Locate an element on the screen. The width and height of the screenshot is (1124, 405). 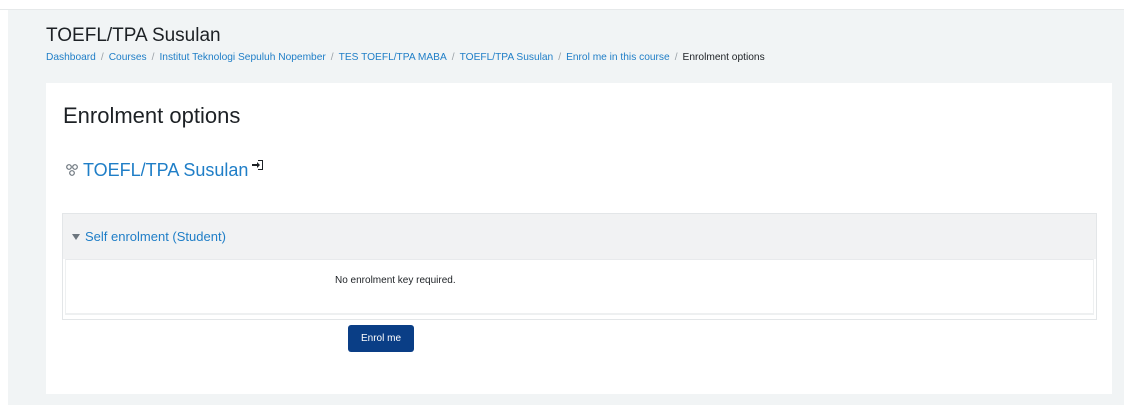
breadcrumb-enrol: Enrol me in this course is located at coordinates (618, 58).